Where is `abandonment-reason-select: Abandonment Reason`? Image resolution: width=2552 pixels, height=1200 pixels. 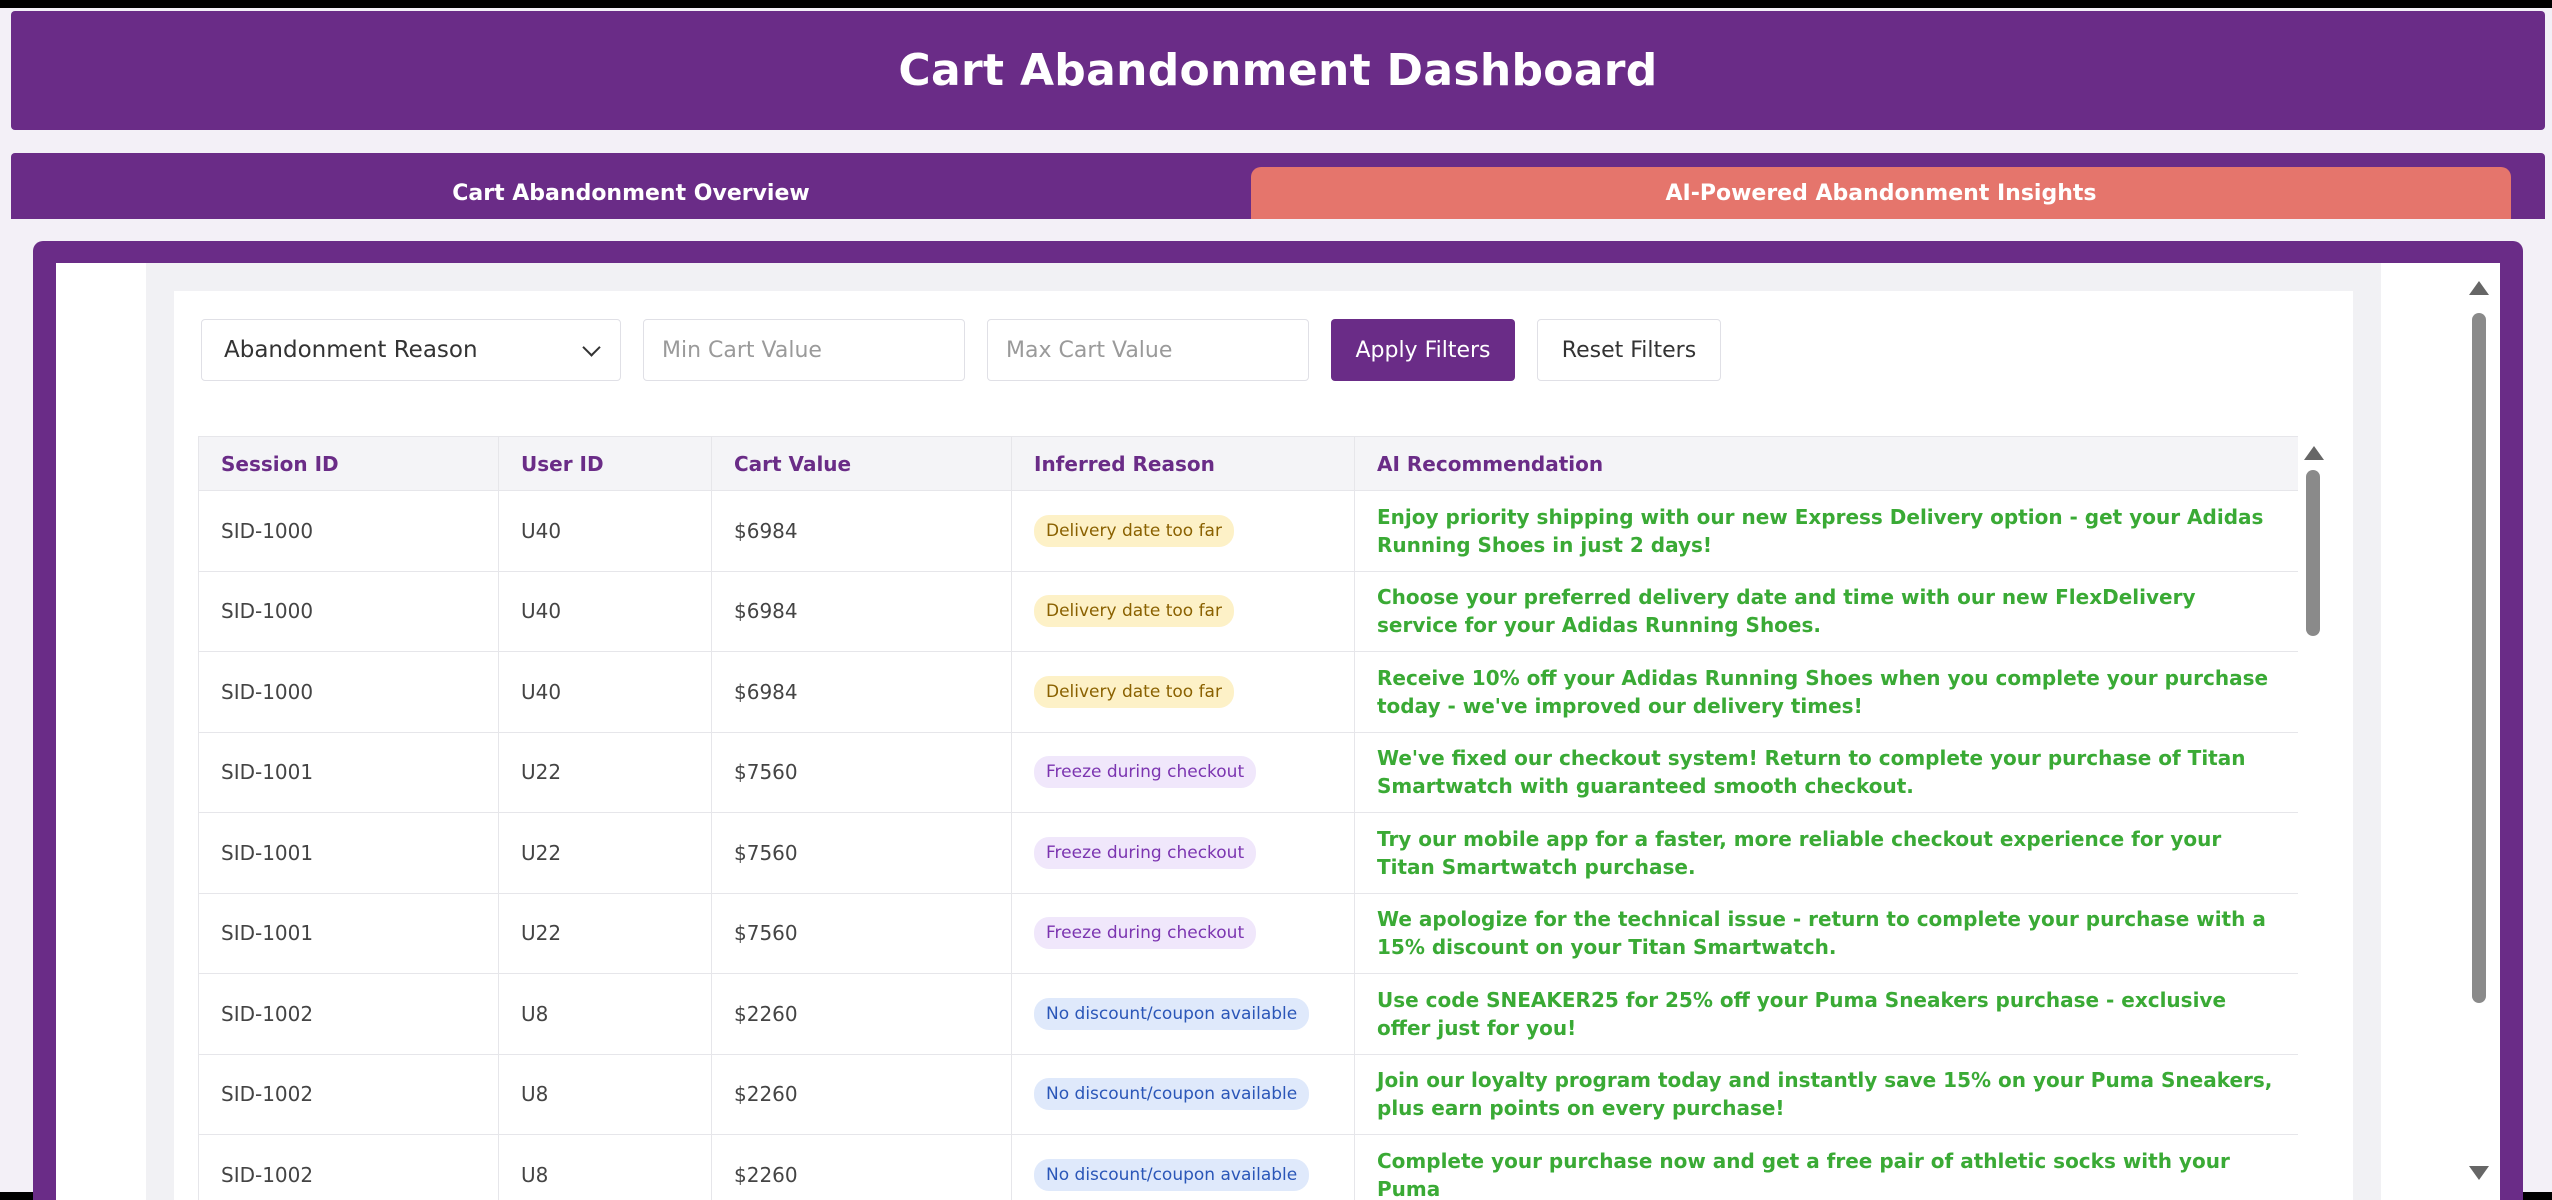
abandonment-reason-select: Abandonment Reason is located at coordinates (411, 350).